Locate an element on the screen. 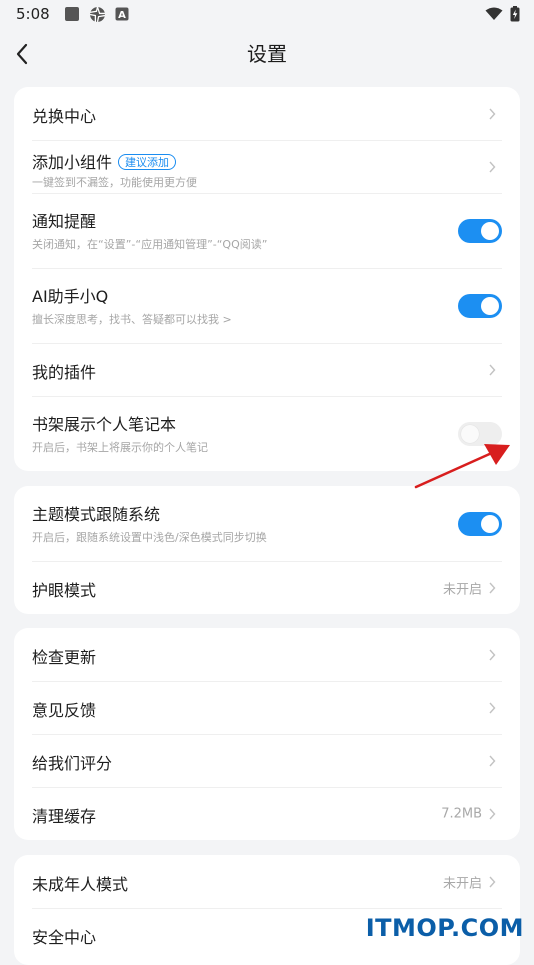 The image size is (534, 965). row-subtitle: 关闭通知，在“设置”-“应用通知管理”-“QQ阅读” is located at coordinates (150, 244).